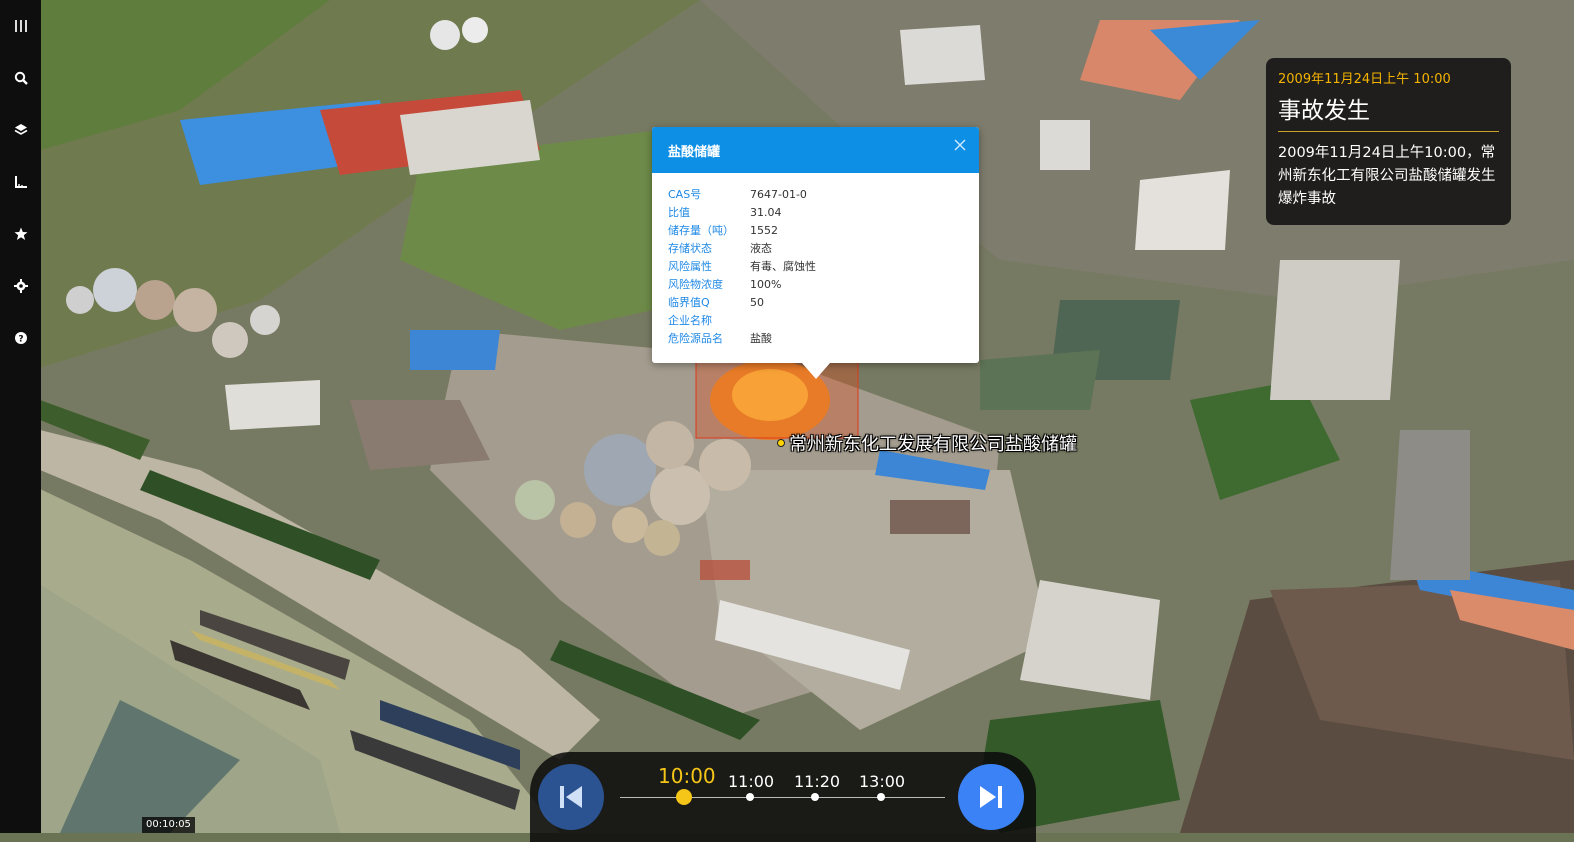 The width and height of the screenshot is (1574, 842). Describe the element at coordinates (815, 150) in the screenshot. I see `popup-header: 盐酸储罐` at that location.